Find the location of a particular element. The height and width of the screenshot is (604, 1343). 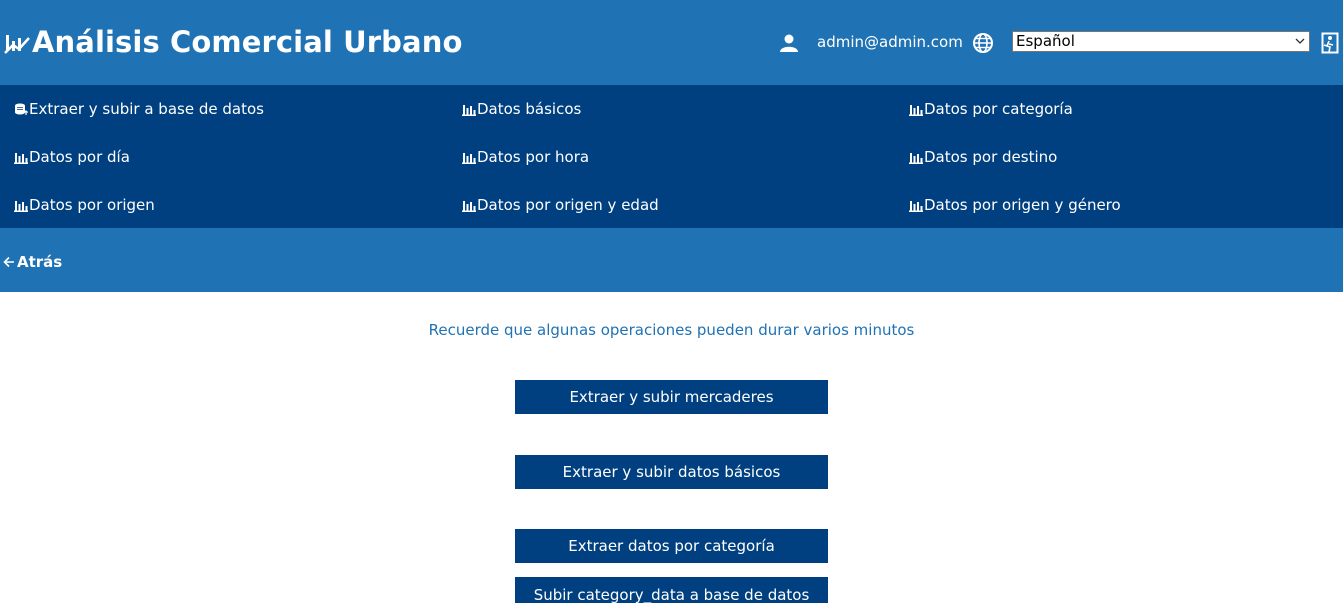

menu-item-by-origin-gender: Datos por origen y género is located at coordinates (1015, 205).